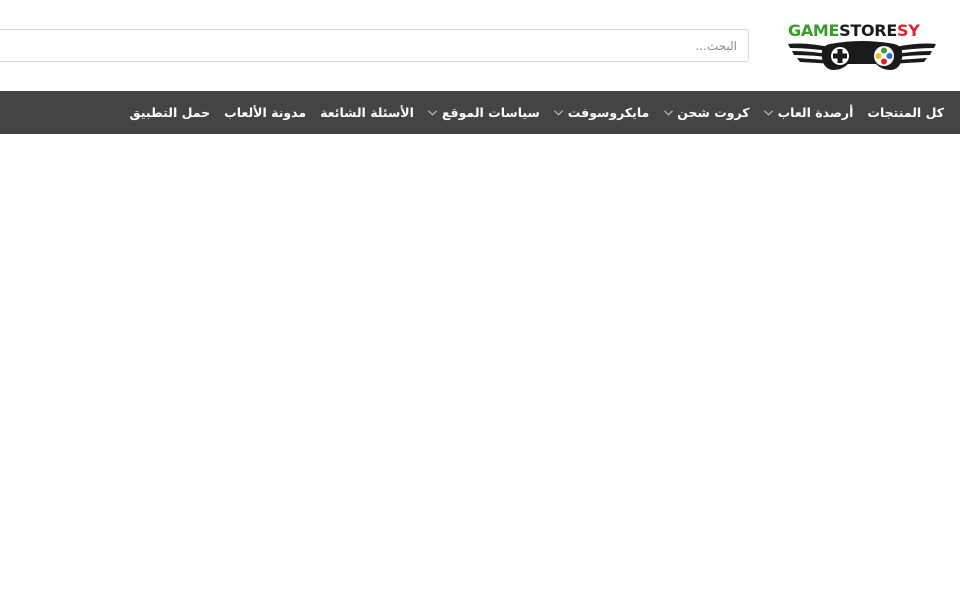 The width and height of the screenshot is (960, 600). I want to click on site-logo: GAMESTORESY, so click(862, 47).